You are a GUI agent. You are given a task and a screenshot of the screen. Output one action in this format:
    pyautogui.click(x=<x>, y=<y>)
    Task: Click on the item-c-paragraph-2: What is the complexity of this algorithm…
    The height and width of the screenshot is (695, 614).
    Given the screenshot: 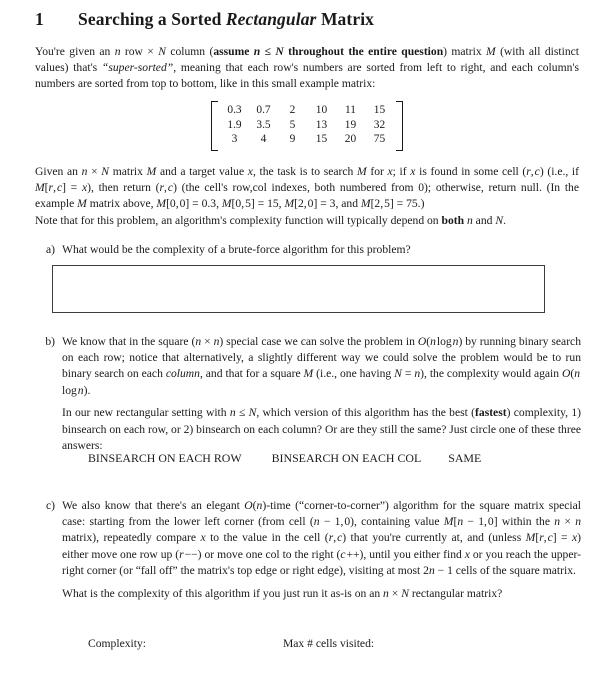 What is the action you would take?
    pyautogui.click(x=282, y=593)
    